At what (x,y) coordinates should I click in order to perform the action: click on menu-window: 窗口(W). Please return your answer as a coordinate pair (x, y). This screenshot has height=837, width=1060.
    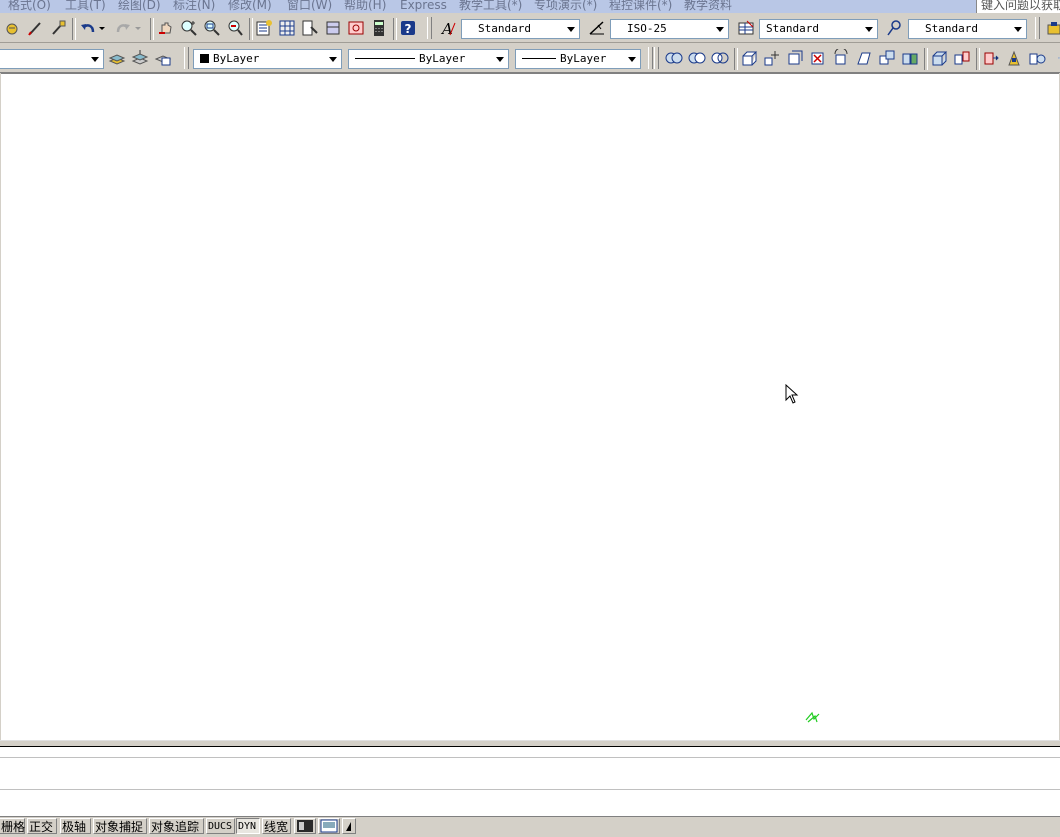
    Looking at the image, I should click on (309, 6).